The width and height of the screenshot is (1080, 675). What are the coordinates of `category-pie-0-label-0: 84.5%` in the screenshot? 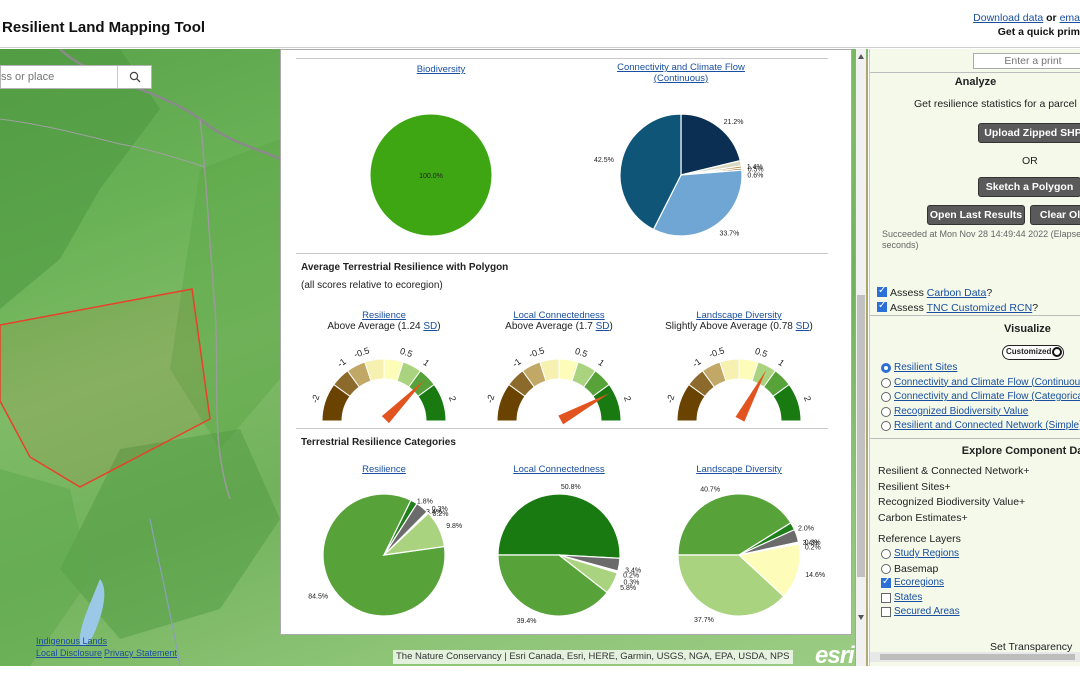 It's located at (318, 596).